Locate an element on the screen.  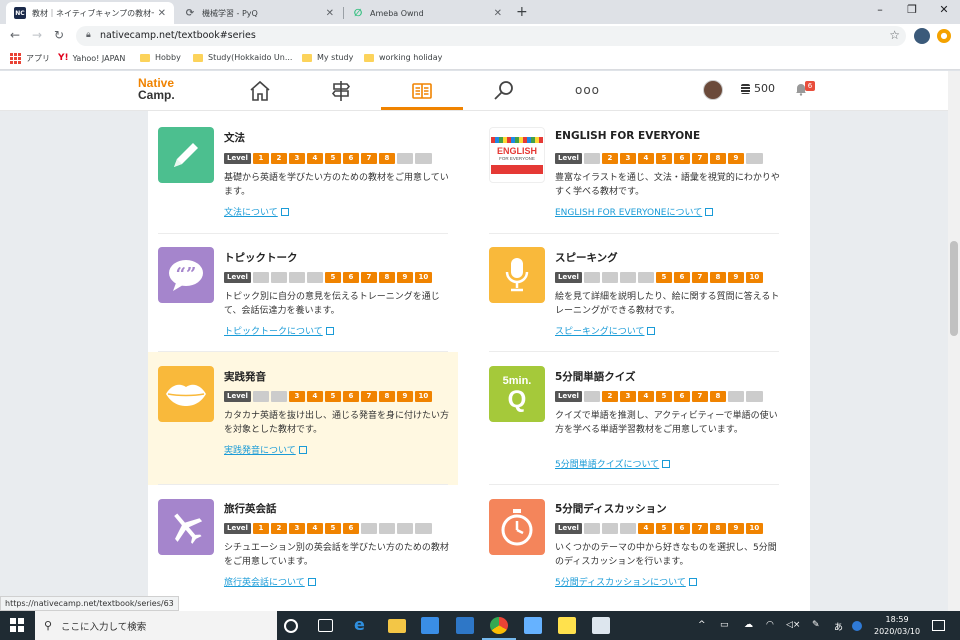
card-link: 5分間単語クイズについて is located at coordinates (613, 463).